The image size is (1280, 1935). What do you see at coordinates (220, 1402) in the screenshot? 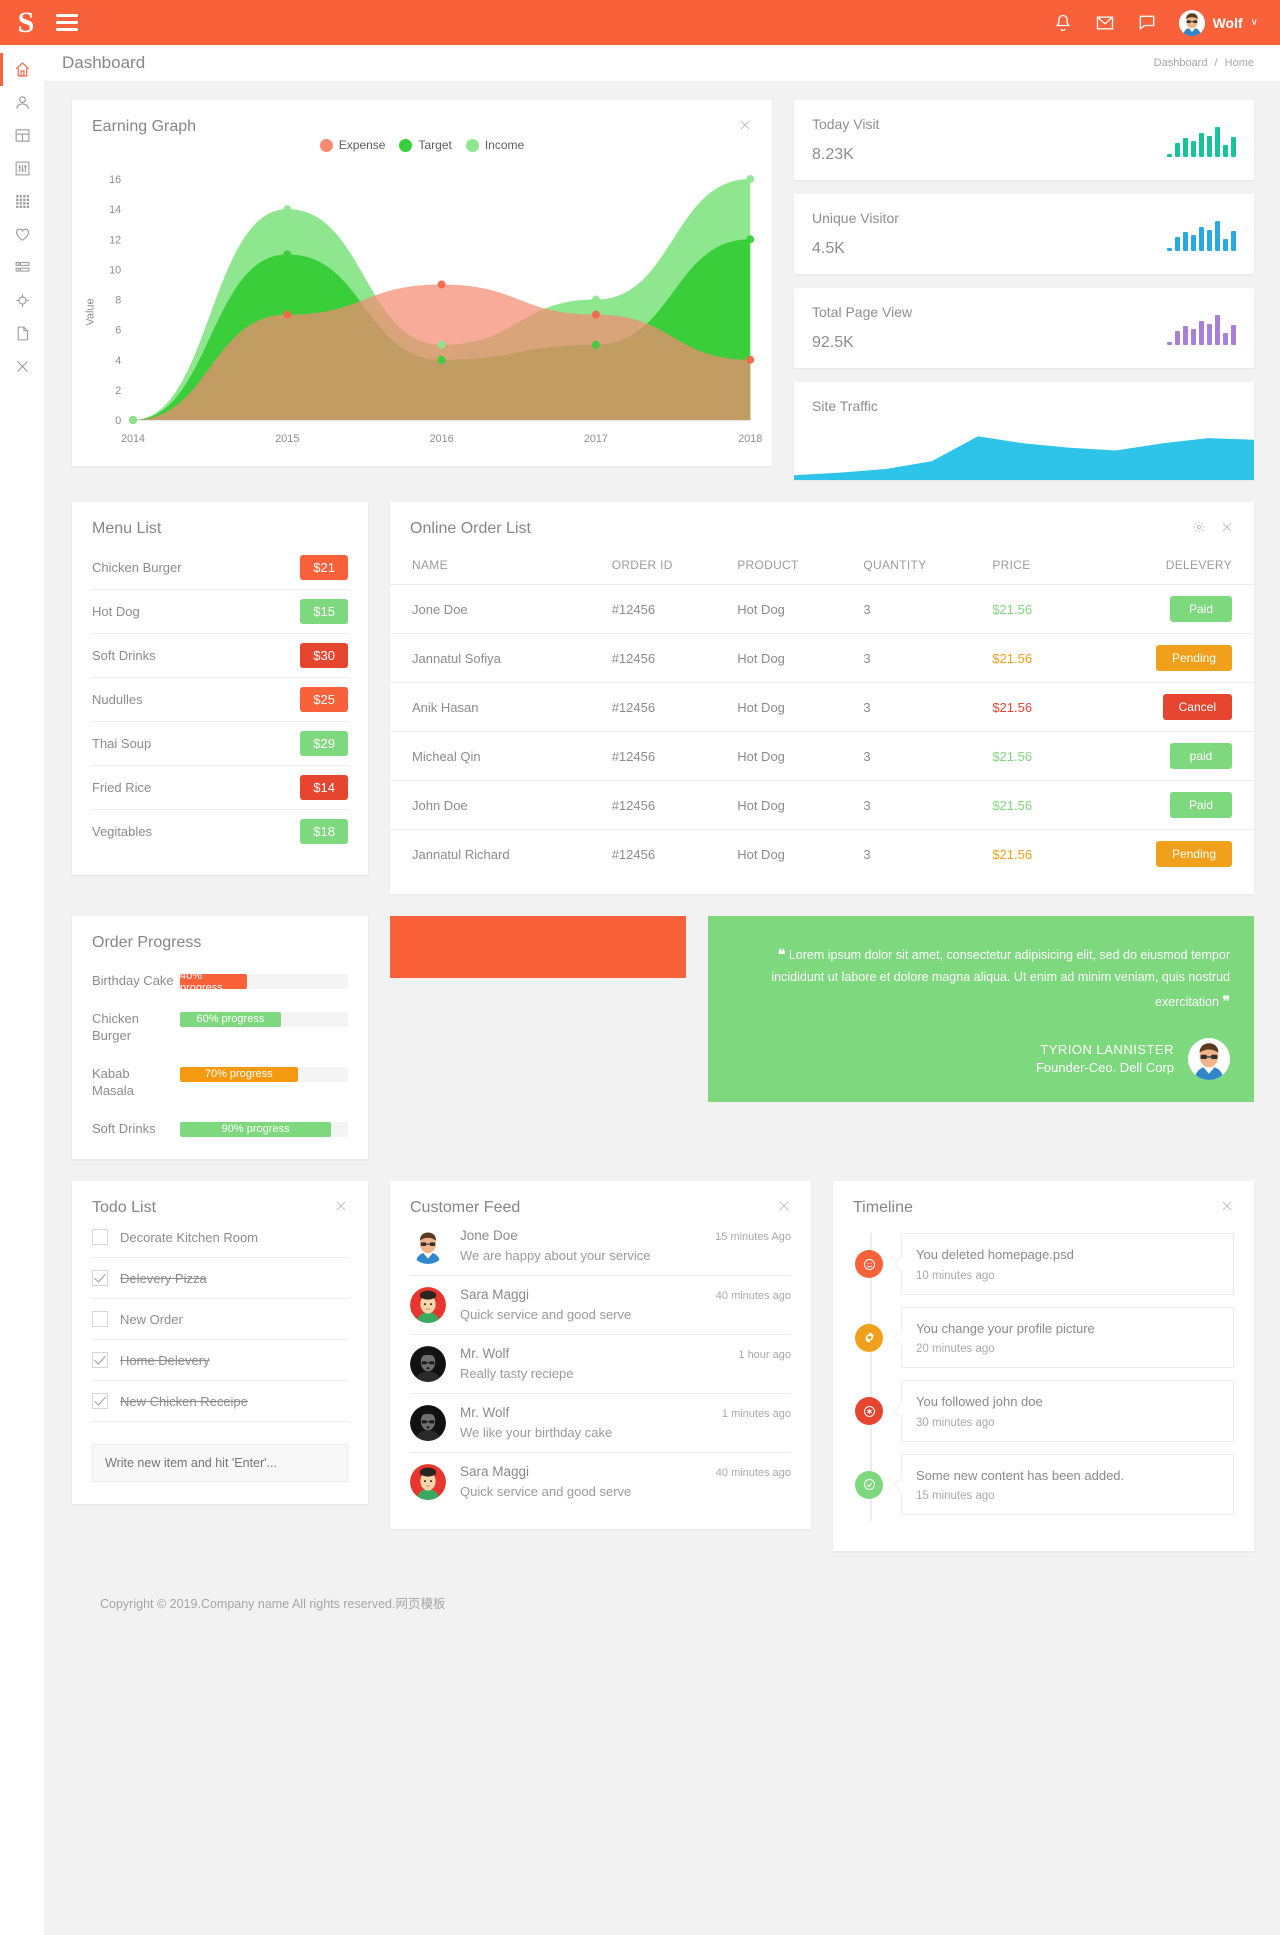
I see `todo-item: New Chicken Receipe` at bounding box center [220, 1402].